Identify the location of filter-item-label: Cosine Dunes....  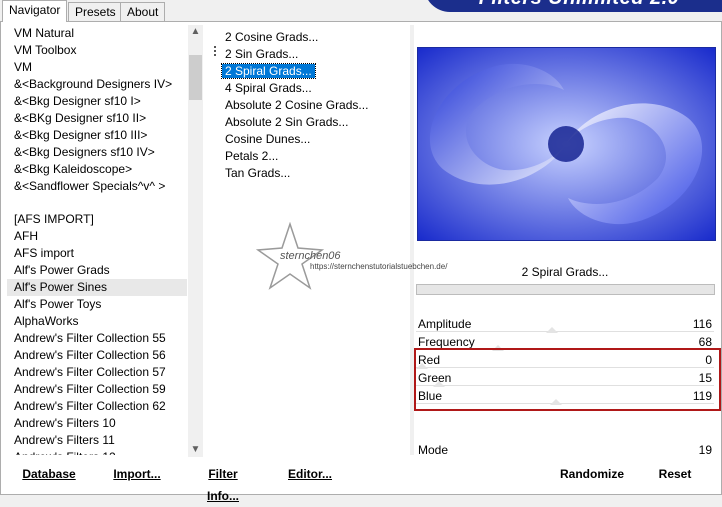
(268, 139).